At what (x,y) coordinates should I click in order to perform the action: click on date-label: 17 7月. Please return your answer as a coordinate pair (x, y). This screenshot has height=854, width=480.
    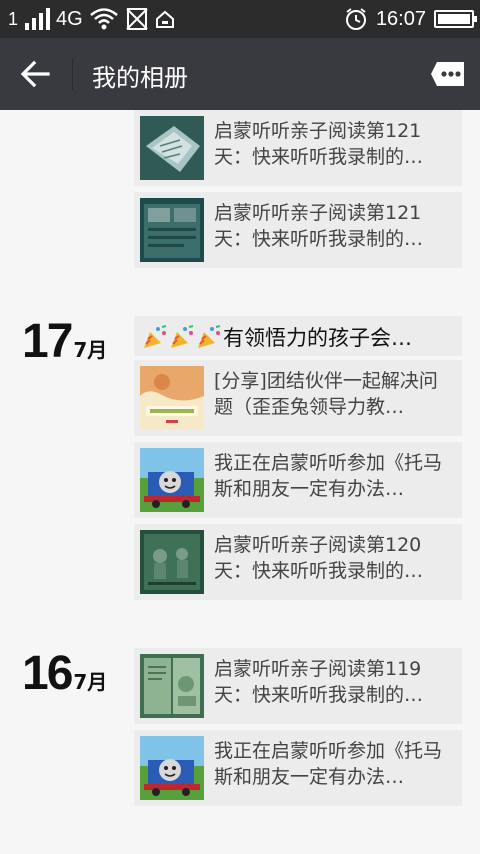
    Looking at the image, I should click on (64, 341).